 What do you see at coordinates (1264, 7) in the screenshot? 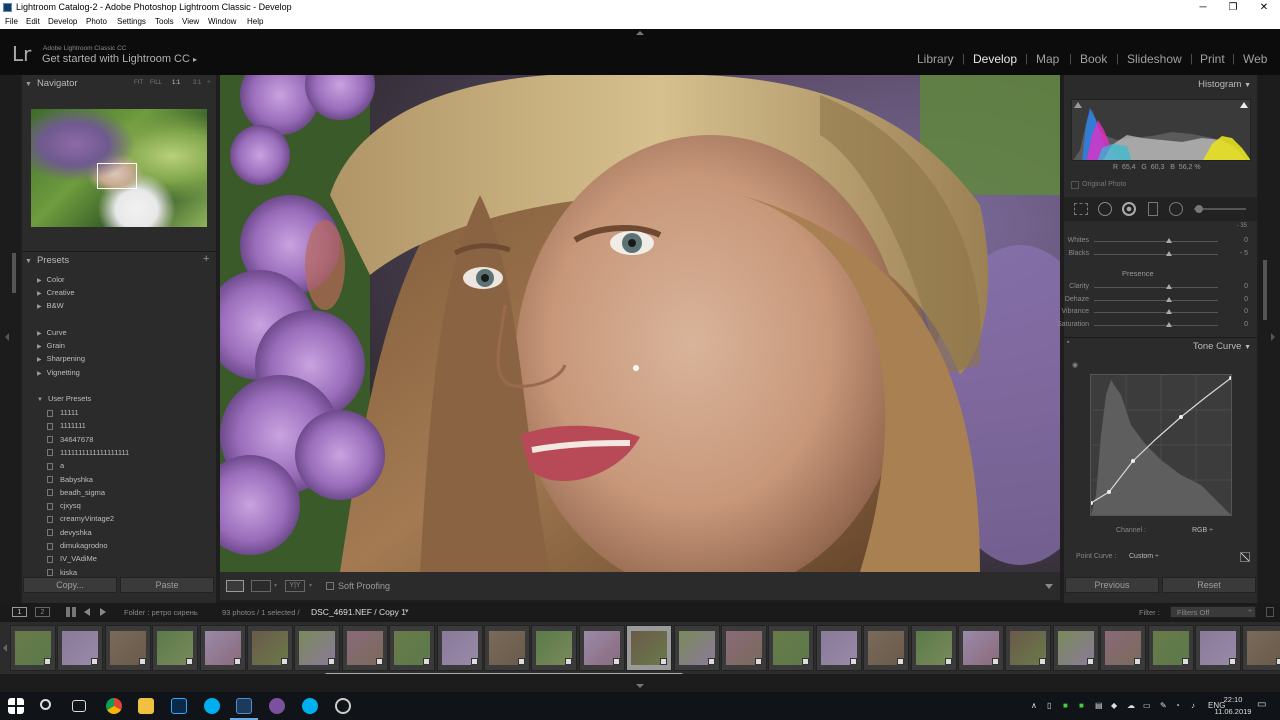
I see `close-button: ✕` at bounding box center [1264, 7].